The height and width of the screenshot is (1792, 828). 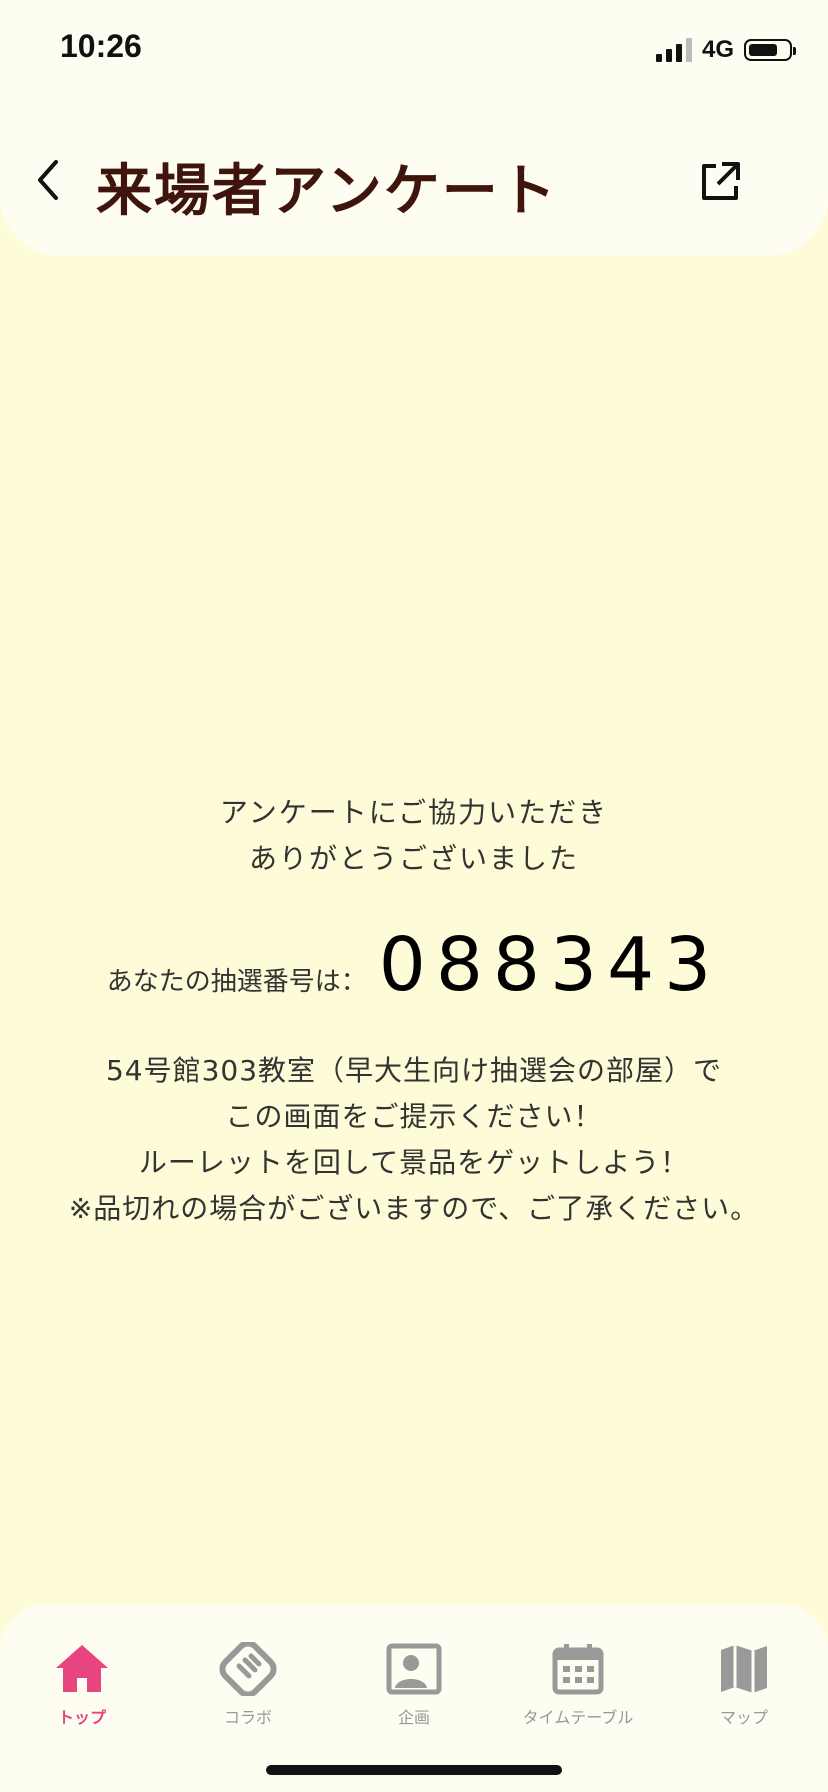 I want to click on lottery-number-row: あなたの抽選番号は： 088343, so click(x=414, y=965).